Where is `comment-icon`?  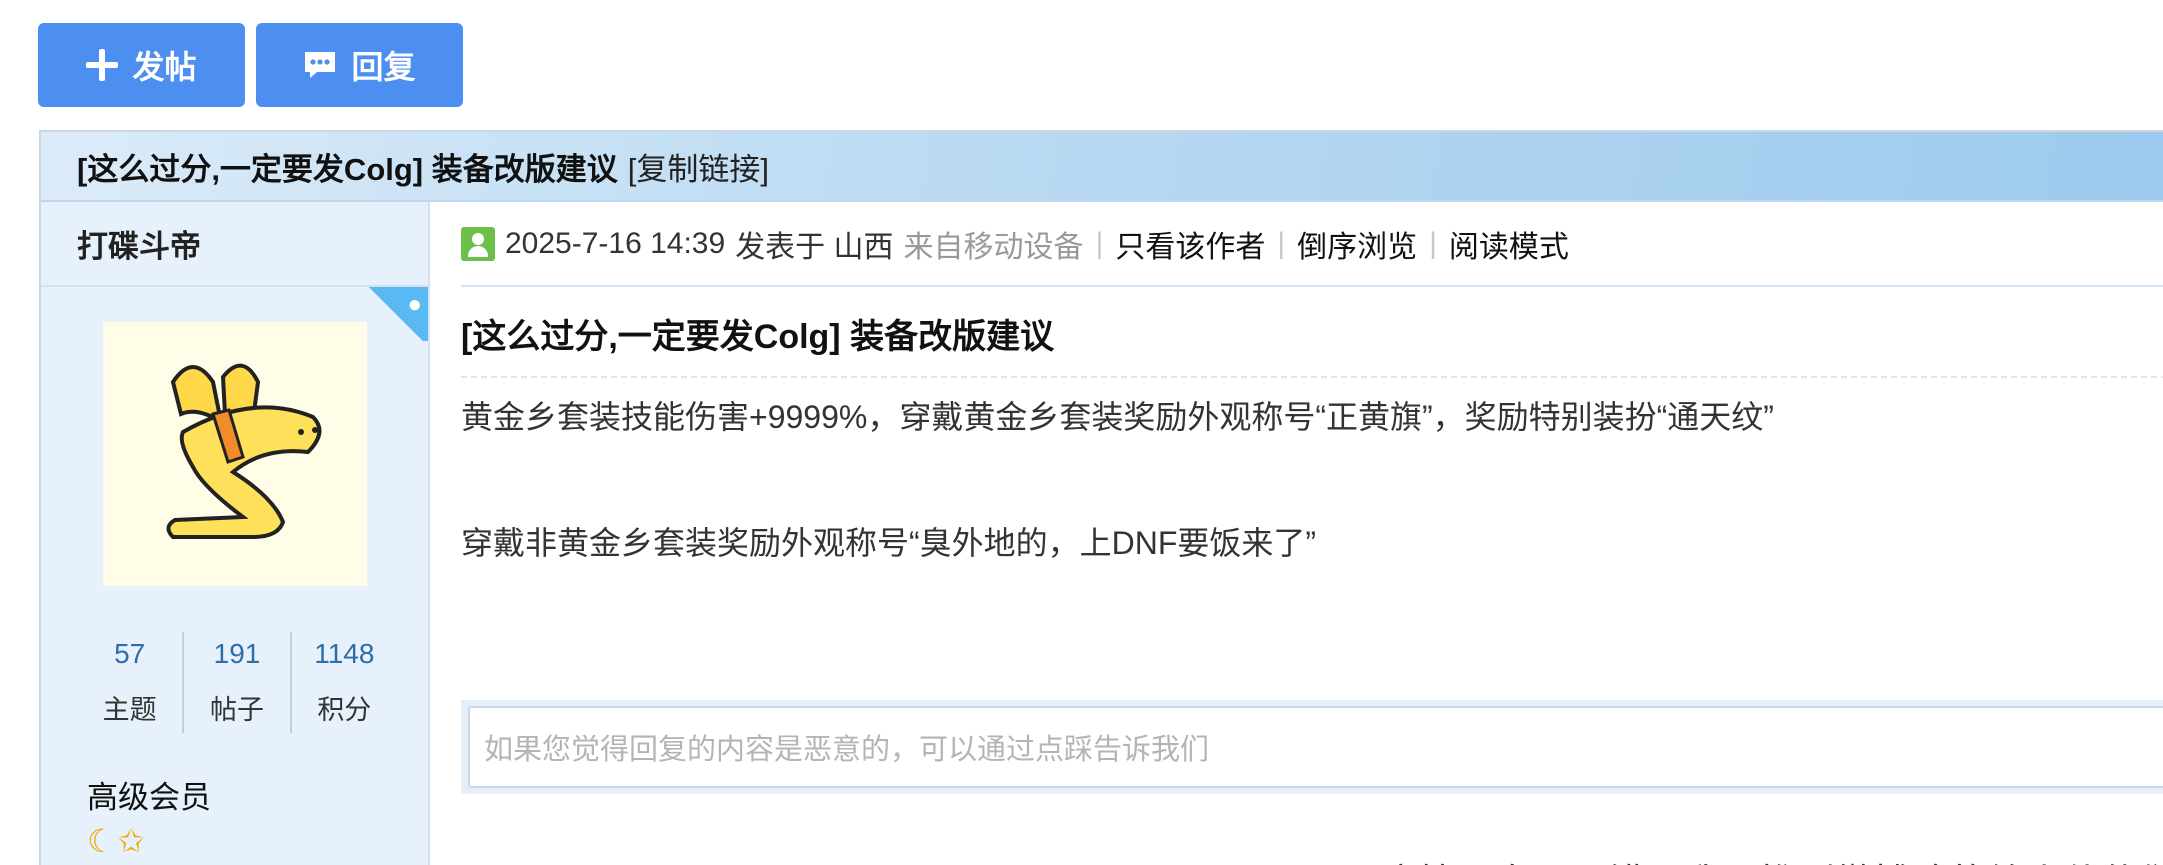 comment-icon is located at coordinates (320, 65).